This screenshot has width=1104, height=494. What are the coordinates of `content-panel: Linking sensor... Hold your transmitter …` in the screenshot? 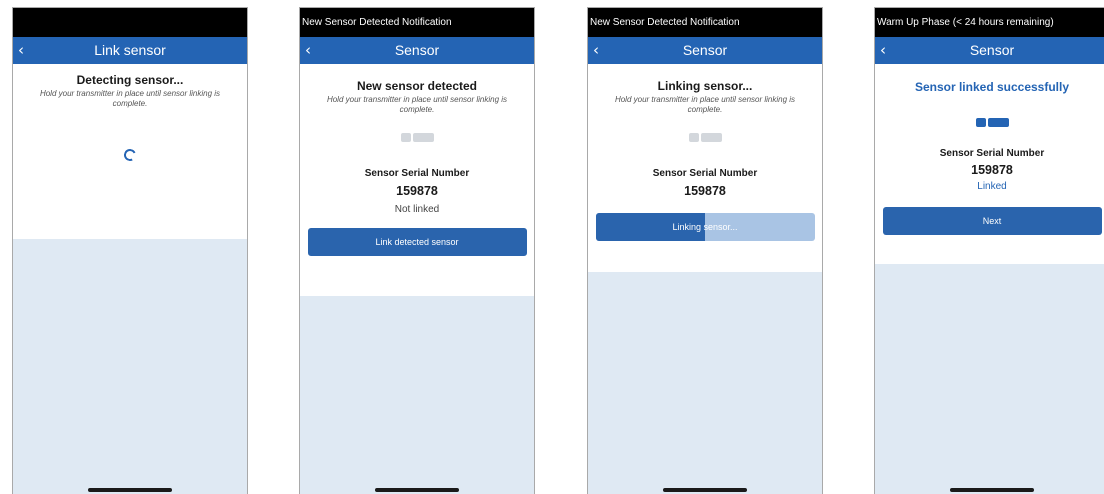 It's located at (705, 168).